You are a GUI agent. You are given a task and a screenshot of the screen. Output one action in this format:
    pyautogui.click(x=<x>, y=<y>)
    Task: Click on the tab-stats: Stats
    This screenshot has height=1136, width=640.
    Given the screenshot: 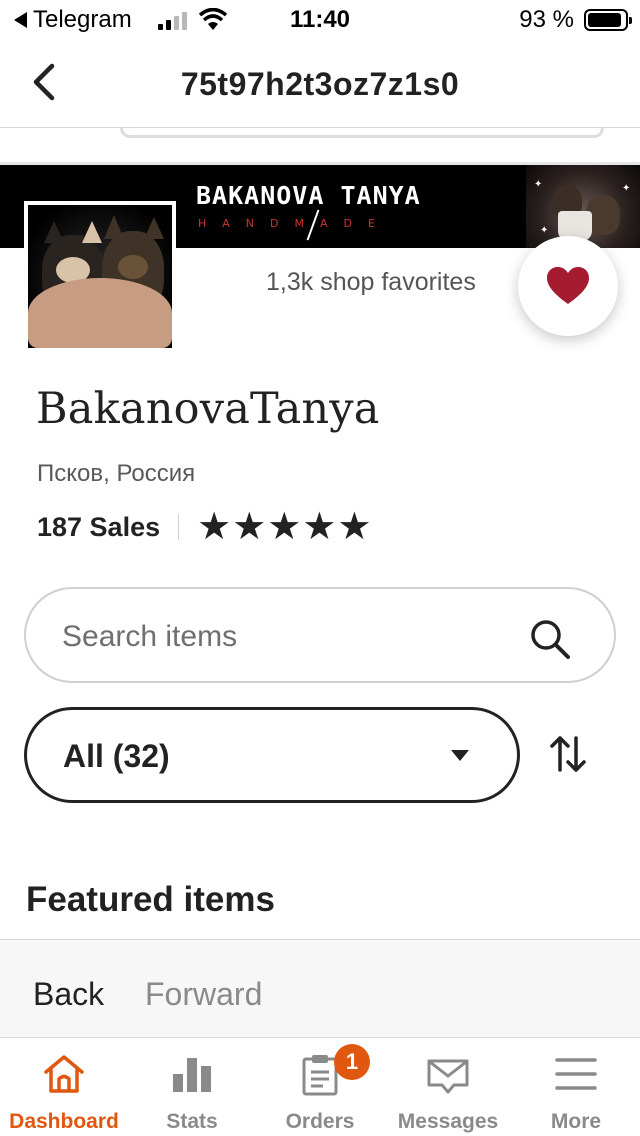 What is the action you would take?
    pyautogui.click(x=192, y=1087)
    